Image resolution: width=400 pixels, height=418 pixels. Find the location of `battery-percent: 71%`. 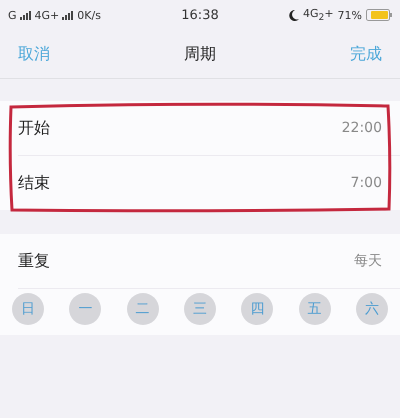

battery-percent: 71% is located at coordinates (350, 15).